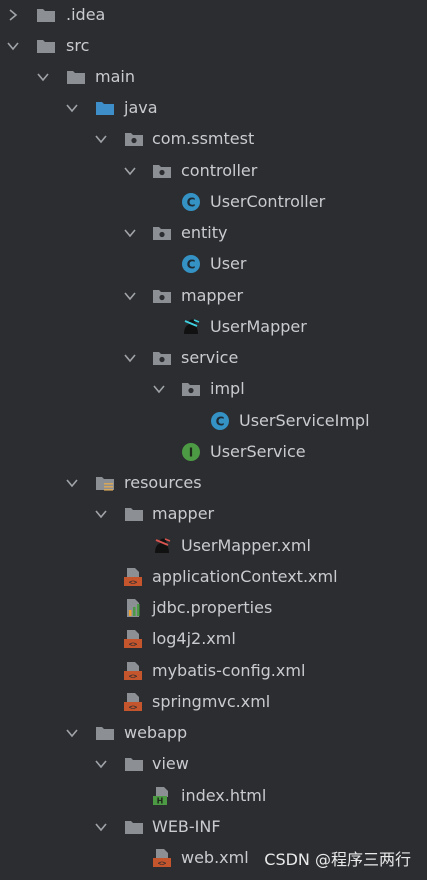 Image resolution: width=427 pixels, height=880 pixels. What do you see at coordinates (213, 483) in the screenshot?
I see `tree-item-resources: resources` at bounding box center [213, 483].